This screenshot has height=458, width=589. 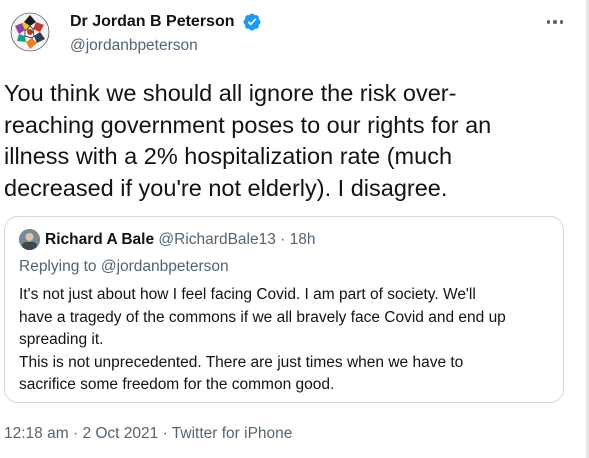 I want to click on author-handle: @jordanbpeterson, so click(x=134, y=46).